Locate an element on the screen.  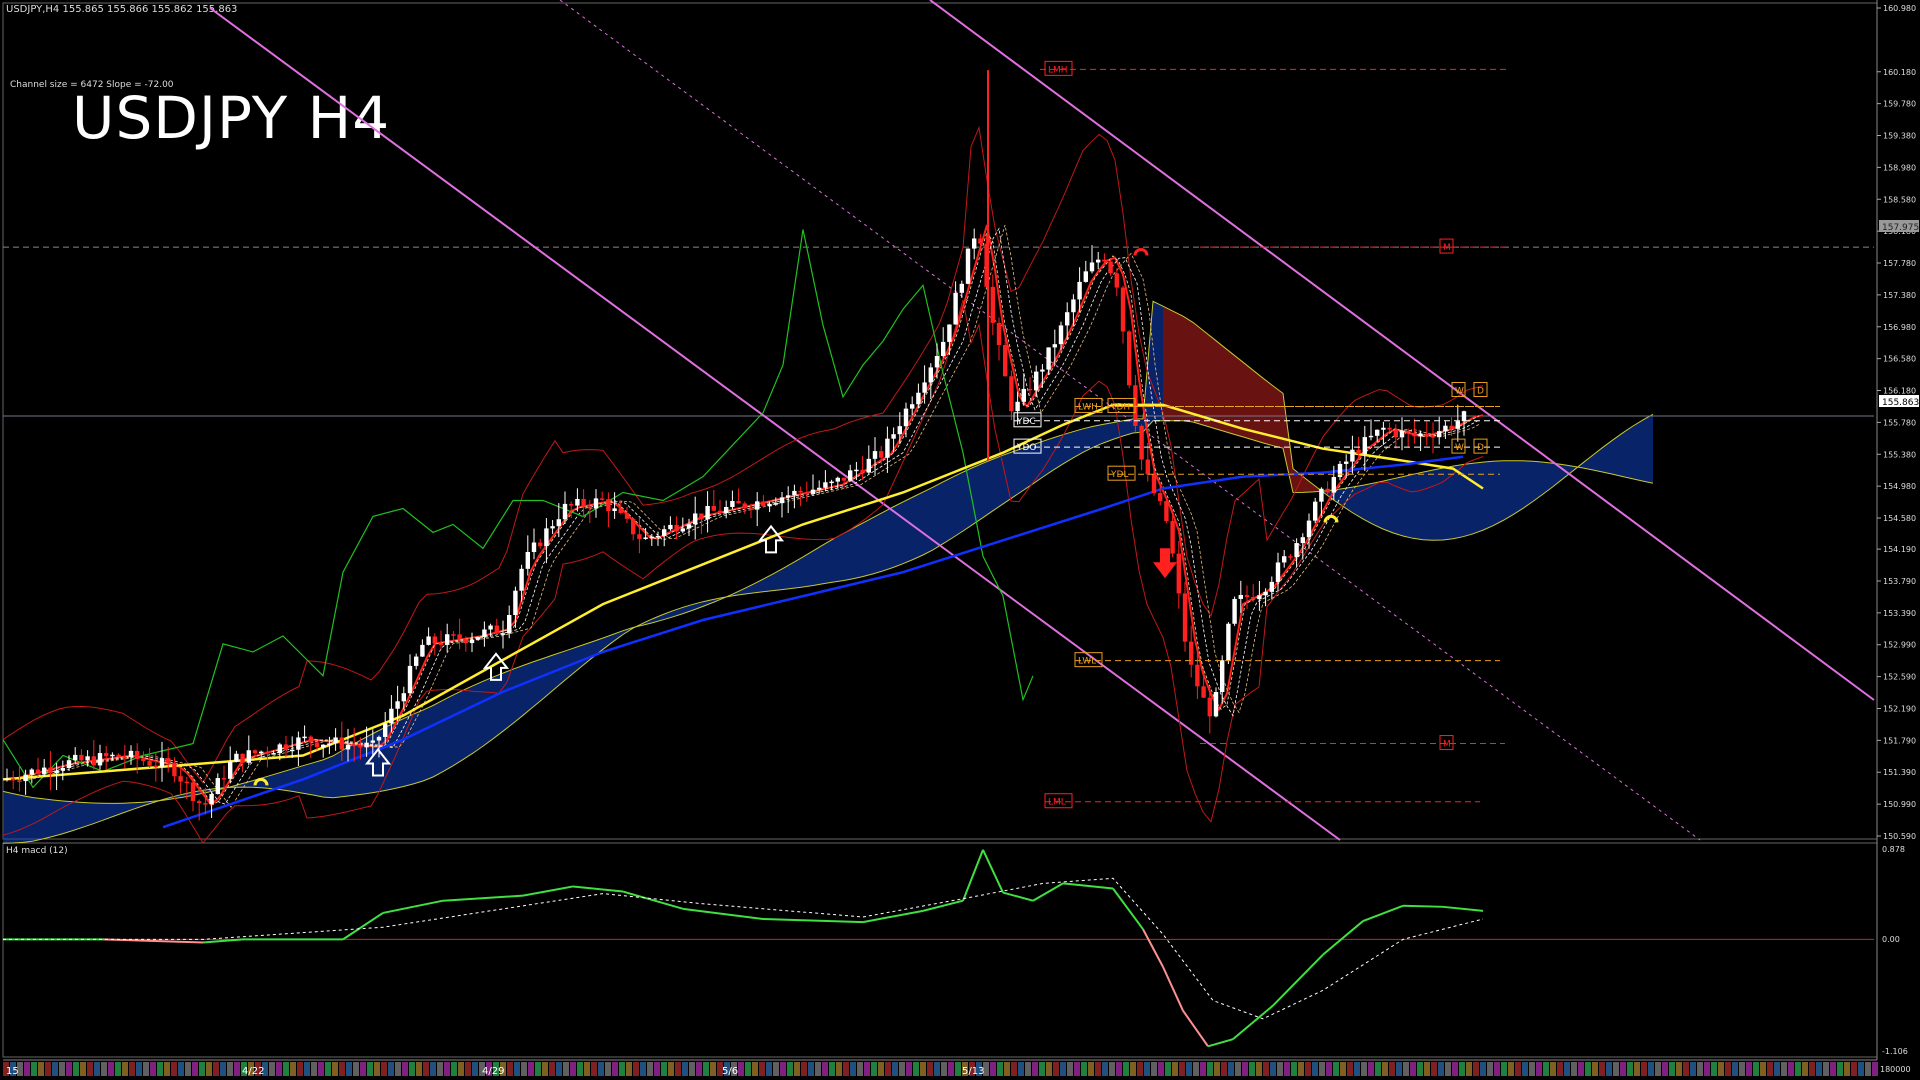
price-tick-label: 155.380 is located at coordinates (1899, 454).